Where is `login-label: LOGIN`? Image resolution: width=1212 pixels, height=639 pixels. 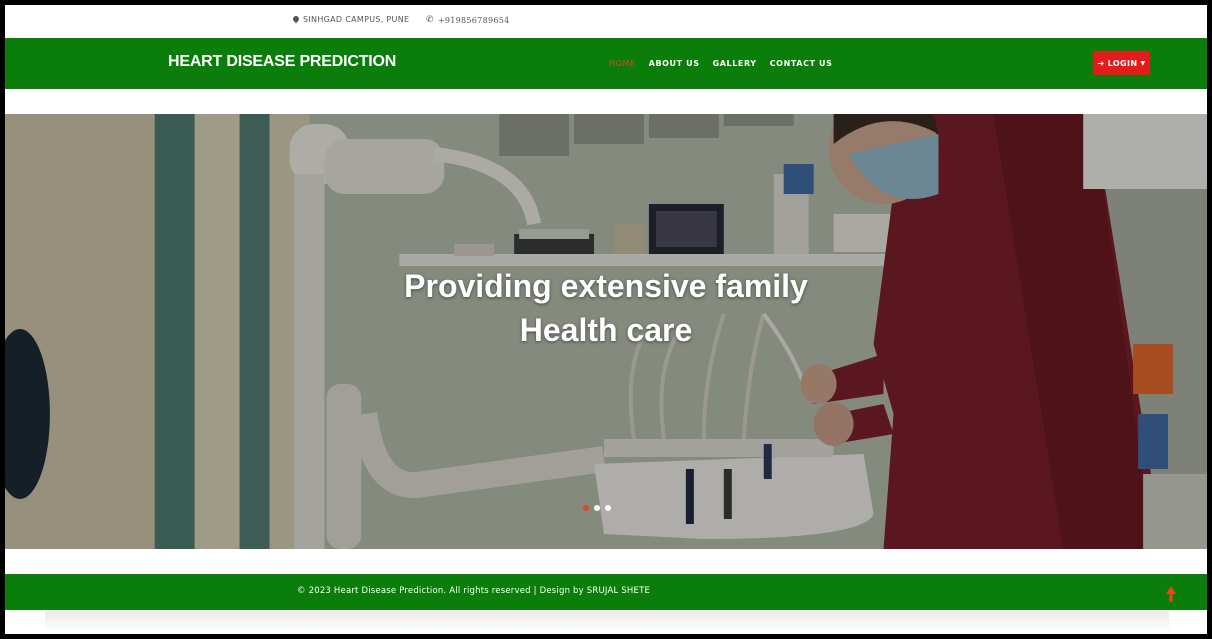
login-label: LOGIN is located at coordinates (1122, 63).